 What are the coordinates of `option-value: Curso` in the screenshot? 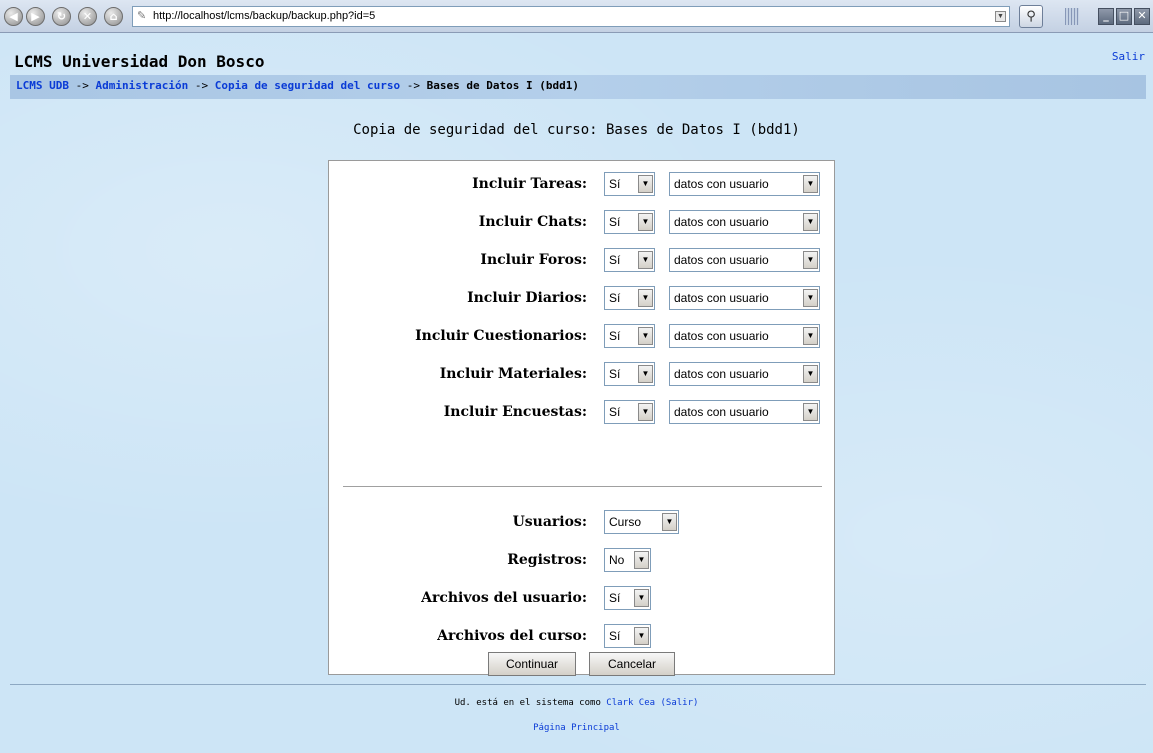 It's located at (625, 522).